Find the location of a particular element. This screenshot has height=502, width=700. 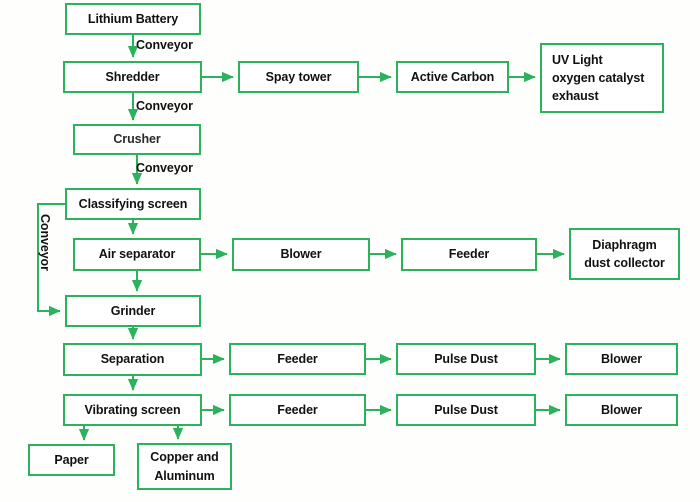

node-lithium_battery: Lithium Battery is located at coordinates (133, 19).